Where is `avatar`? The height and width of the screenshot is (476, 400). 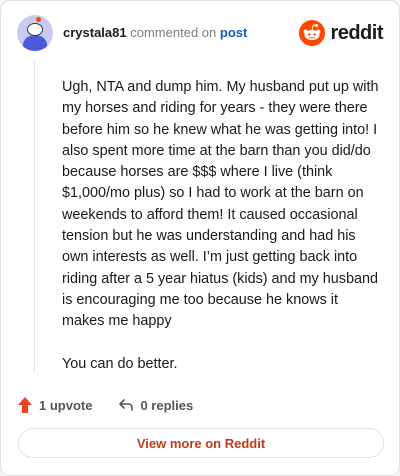 avatar is located at coordinates (35, 33).